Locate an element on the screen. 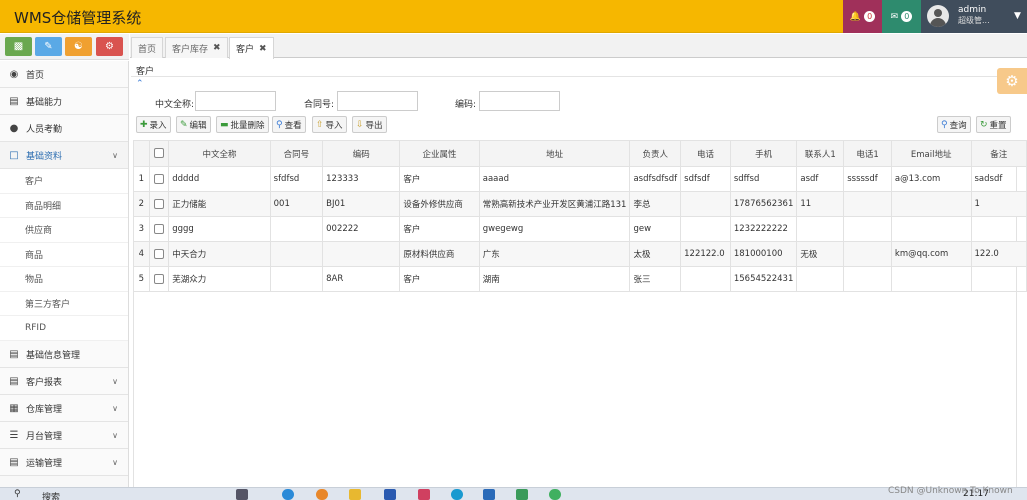  user-menu: admin 超级管... ▼ is located at coordinates (974, 16).